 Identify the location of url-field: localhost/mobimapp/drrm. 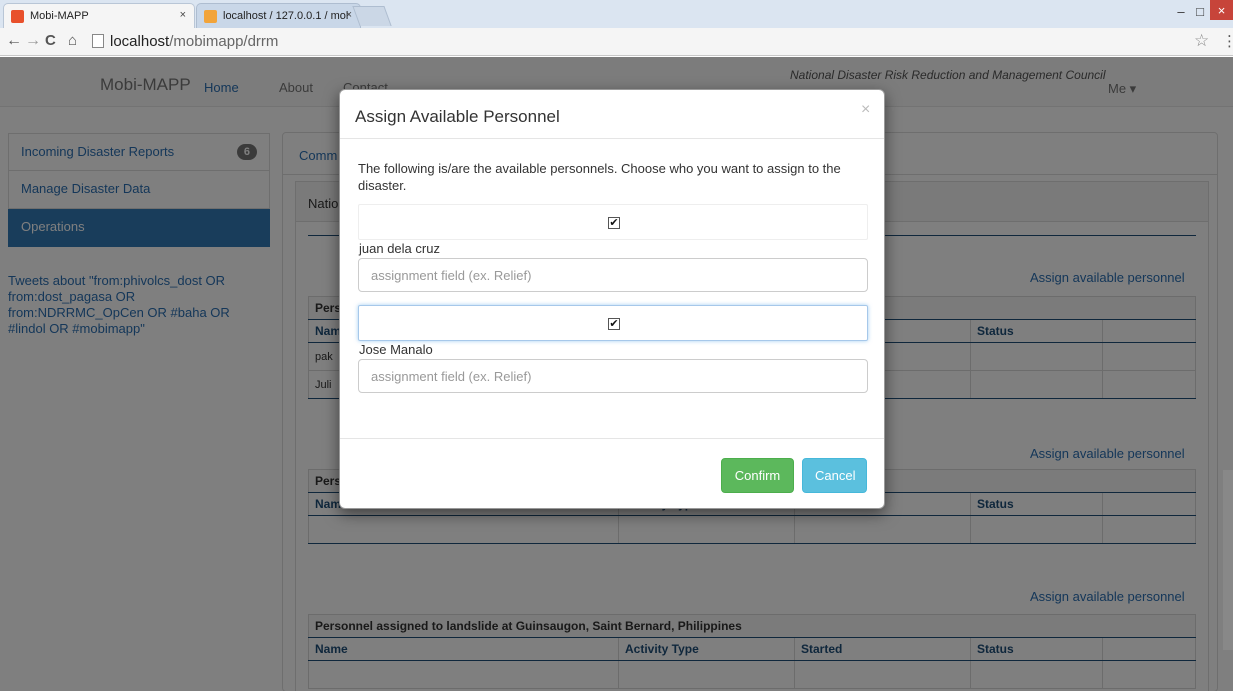
(194, 41).